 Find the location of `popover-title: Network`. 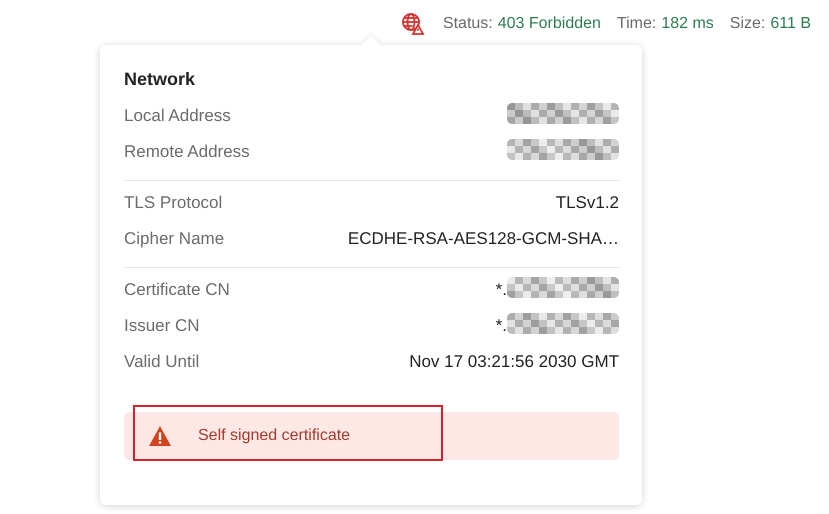

popover-title: Network is located at coordinates (160, 79).